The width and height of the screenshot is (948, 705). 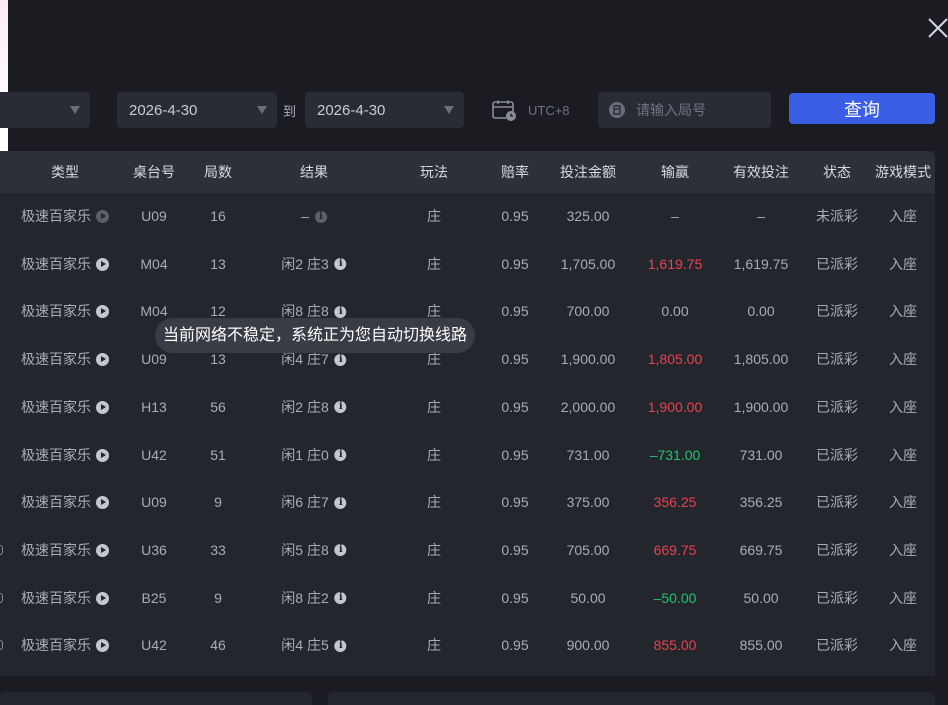 What do you see at coordinates (467, 216) in the screenshot?
I see `table-row: 极速百家乐 U09 16– i 庄 0.95 325.00– – 未派彩 入座` at bounding box center [467, 216].